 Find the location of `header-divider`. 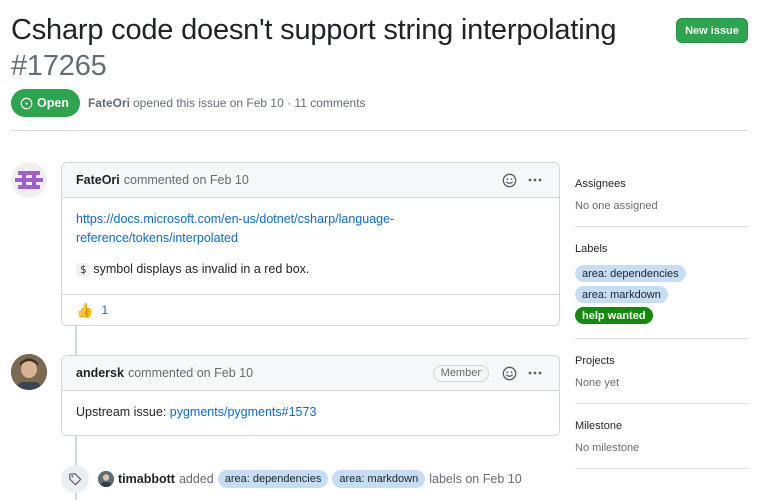

header-divider is located at coordinates (379, 130).